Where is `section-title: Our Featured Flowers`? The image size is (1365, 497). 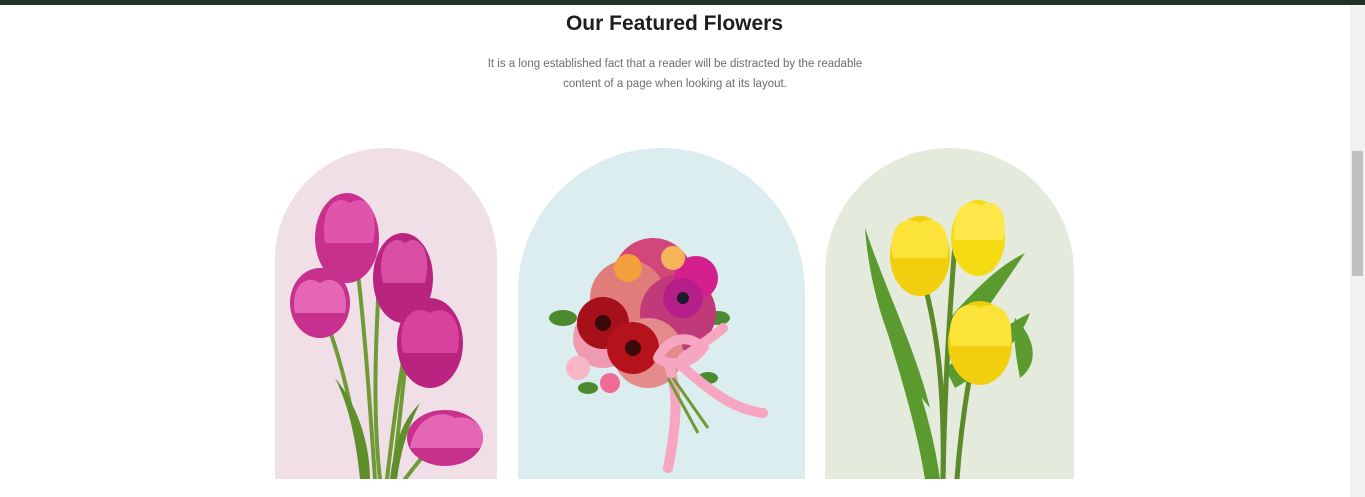 section-title: Our Featured Flowers is located at coordinates (674, 23).